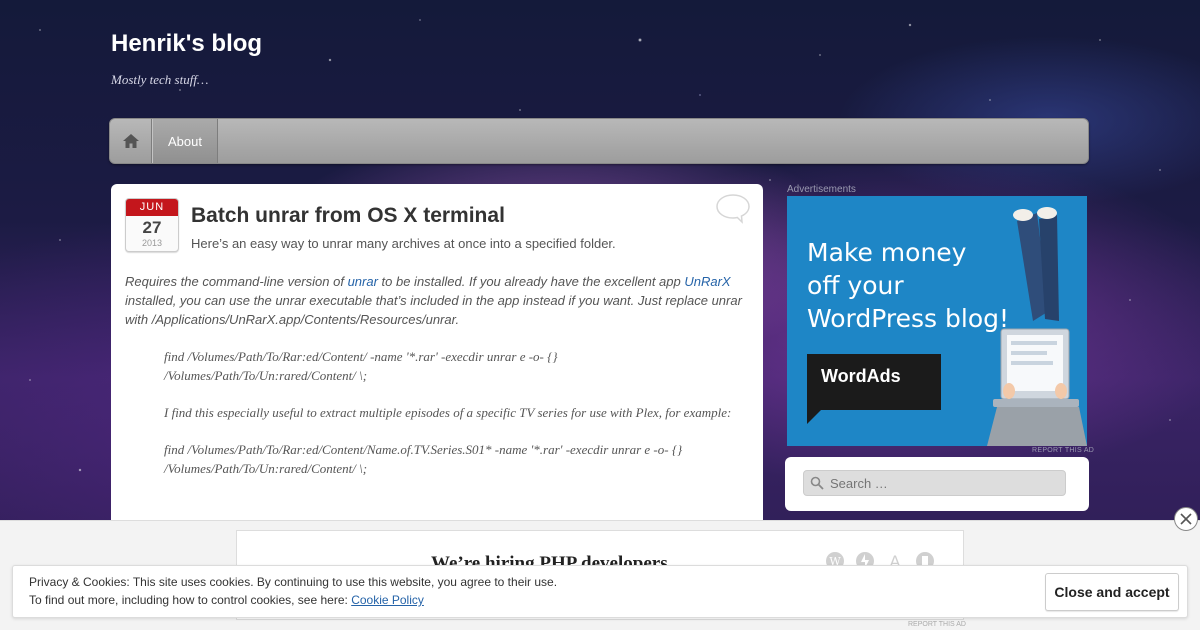 This screenshot has width=1200, height=630. I want to click on wordads-logo: WordAds, so click(874, 382).